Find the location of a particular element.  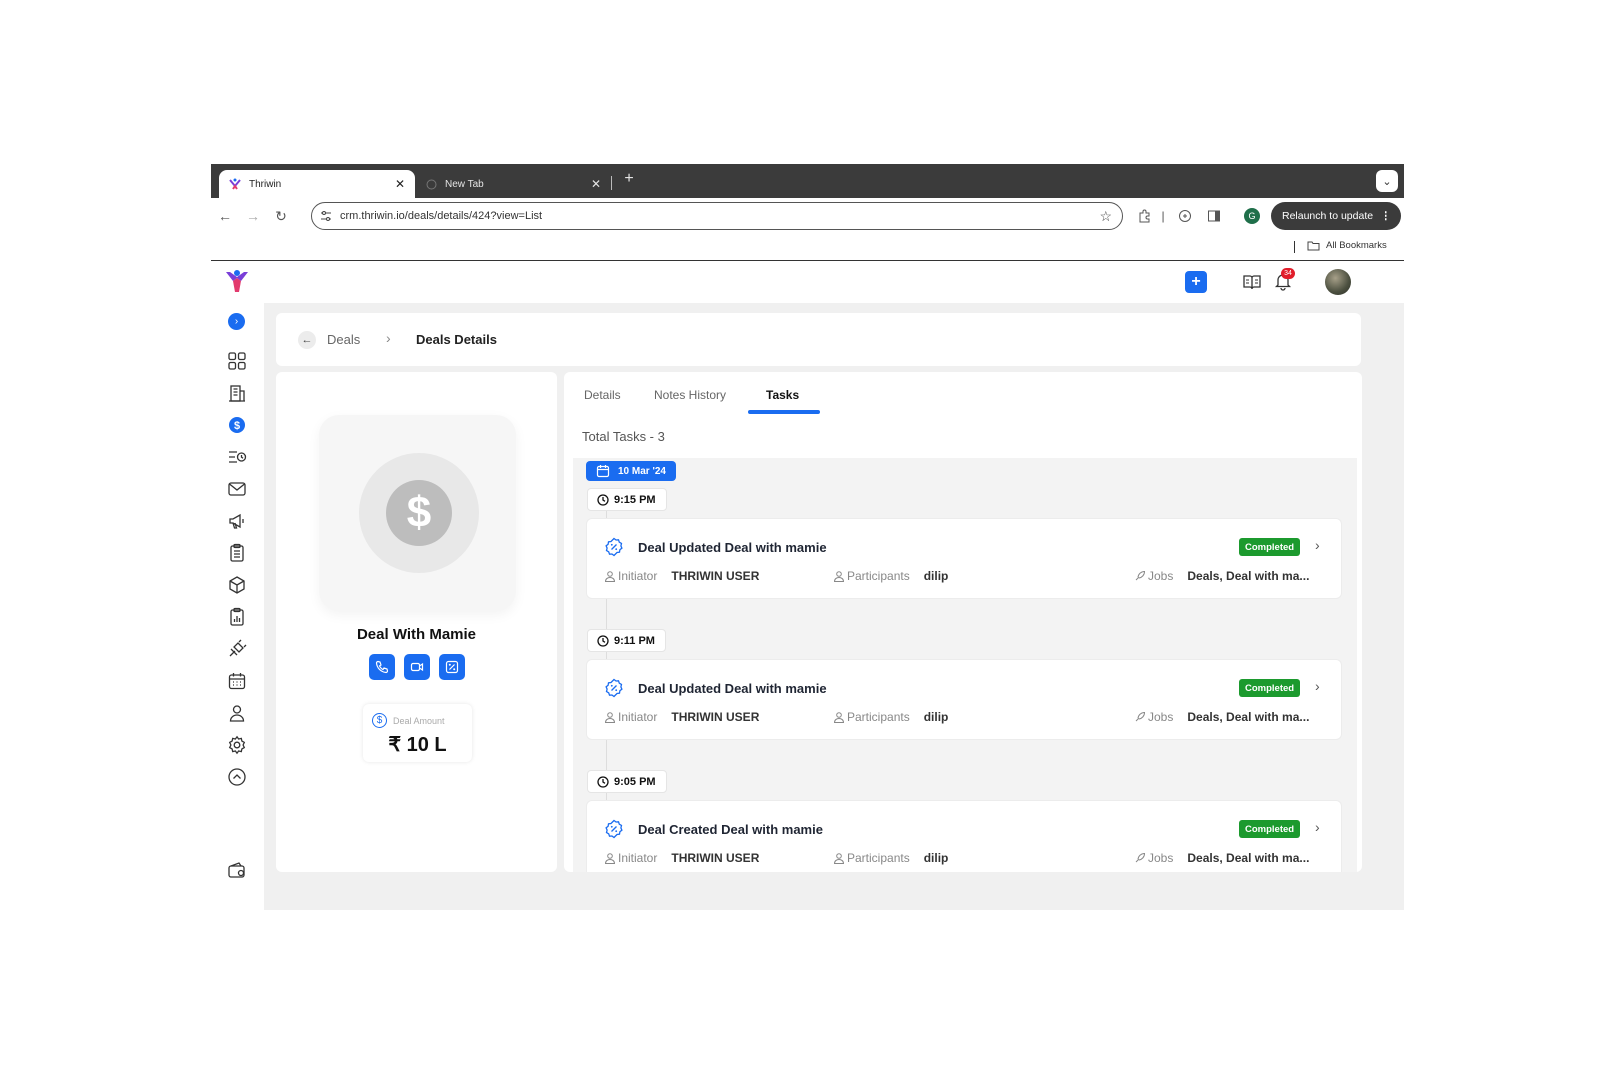

activity-icon is located at coordinates (236, 456).